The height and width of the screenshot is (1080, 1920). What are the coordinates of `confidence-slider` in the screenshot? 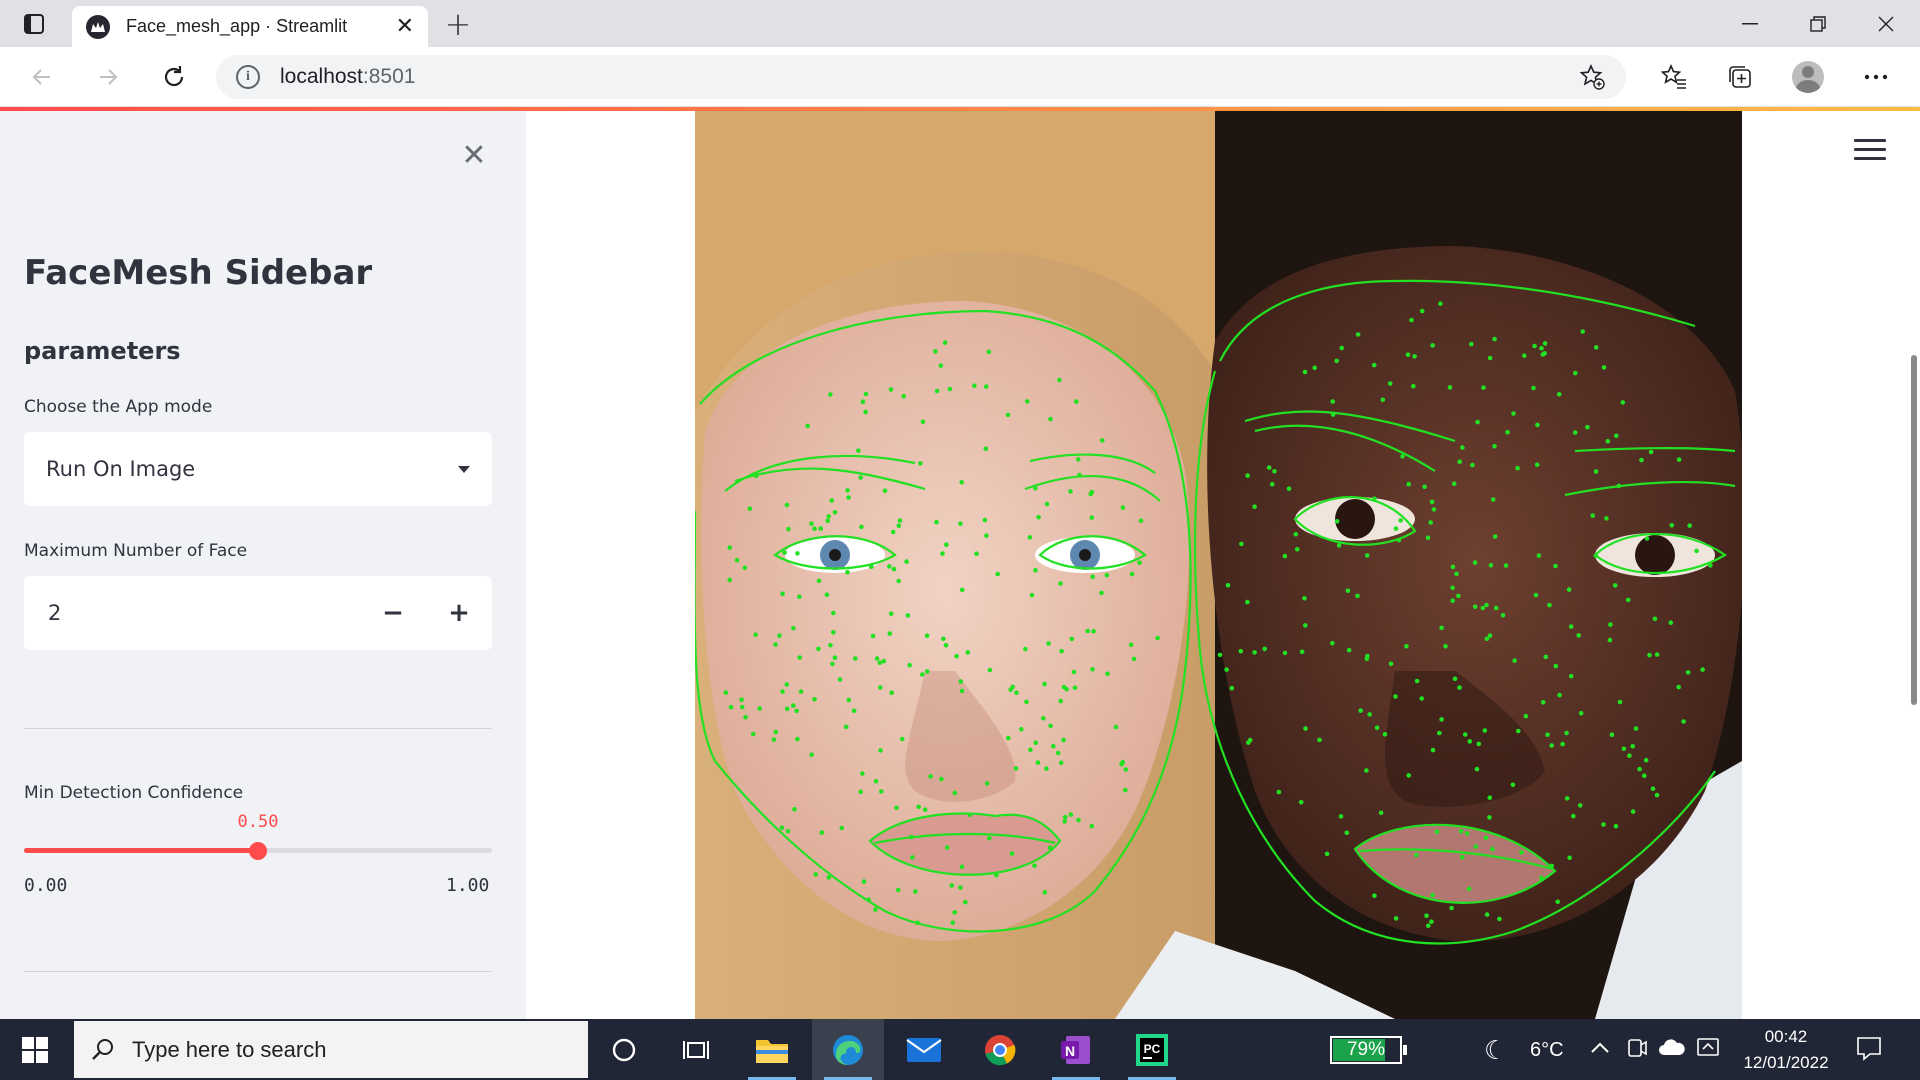 It's located at (258, 851).